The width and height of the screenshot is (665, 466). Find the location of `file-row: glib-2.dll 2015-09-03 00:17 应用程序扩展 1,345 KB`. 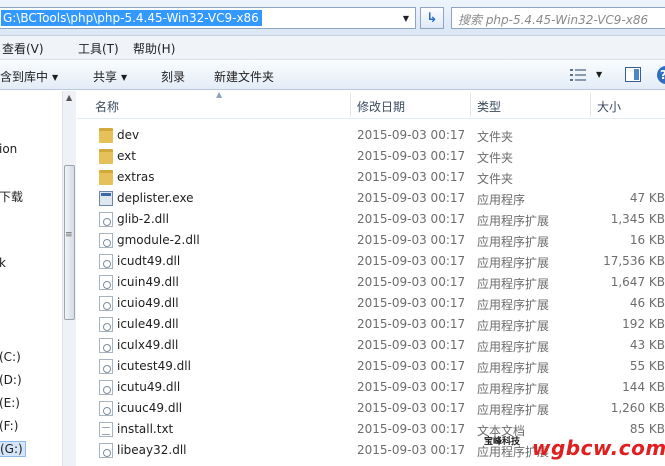

file-row: glib-2.dll 2015-09-03 00:17 应用程序扩展 1,345 KB is located at coordinates (371, 219).